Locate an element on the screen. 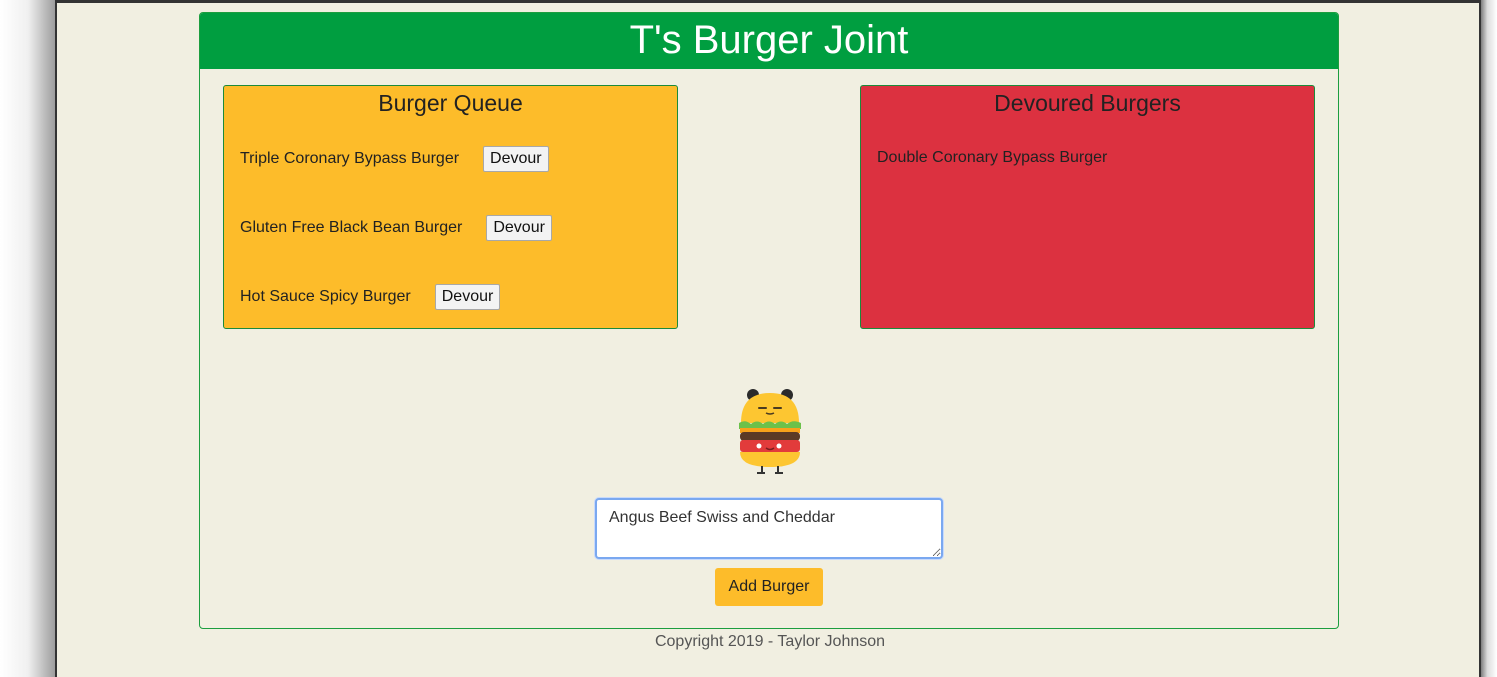 Image resolution: width=1497 pixels, height=677 pixels. list-item: Double Coronary Bypass Burger is located at coordinates (992, 158).